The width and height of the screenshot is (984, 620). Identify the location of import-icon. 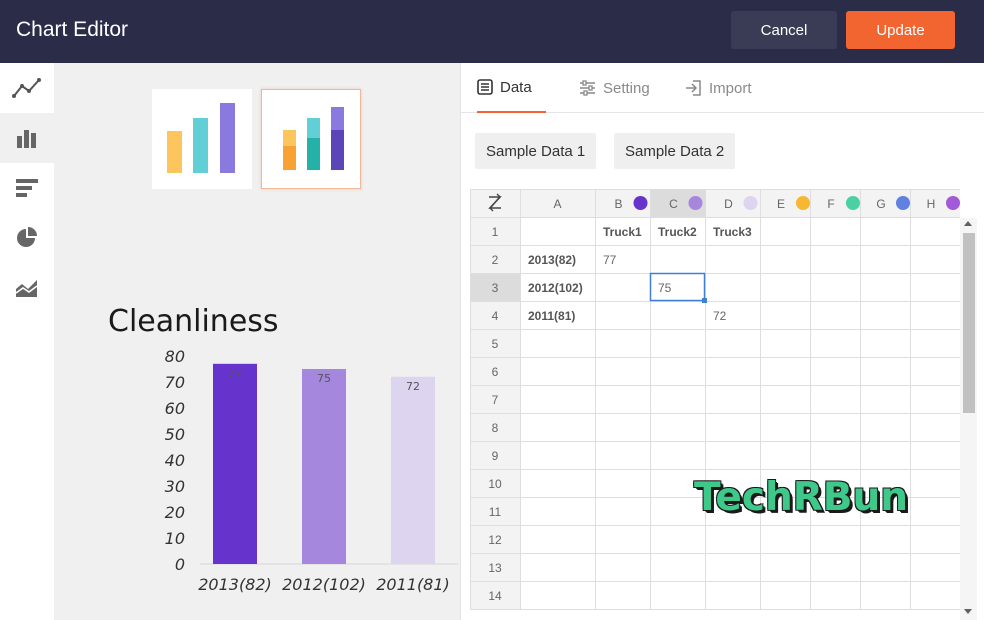
(693, 88).